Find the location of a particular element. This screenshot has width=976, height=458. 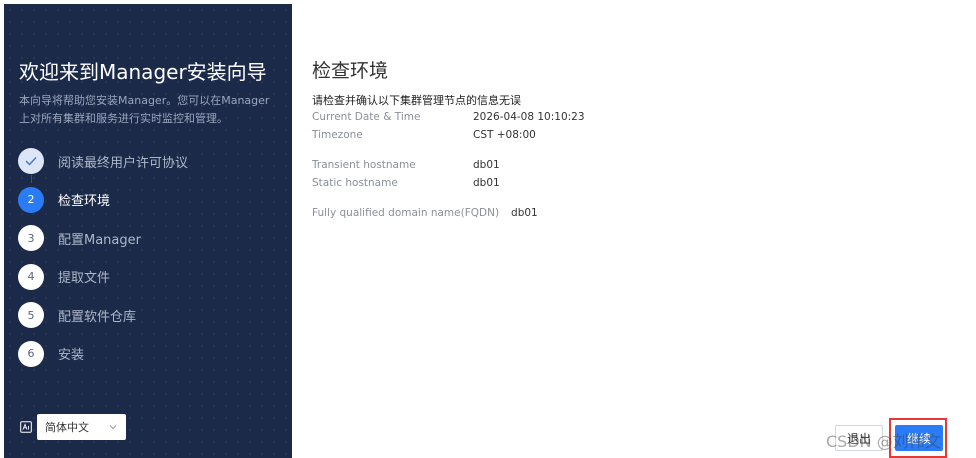

language-selected-value: 简体中文 is located at coordinates (67, 427).